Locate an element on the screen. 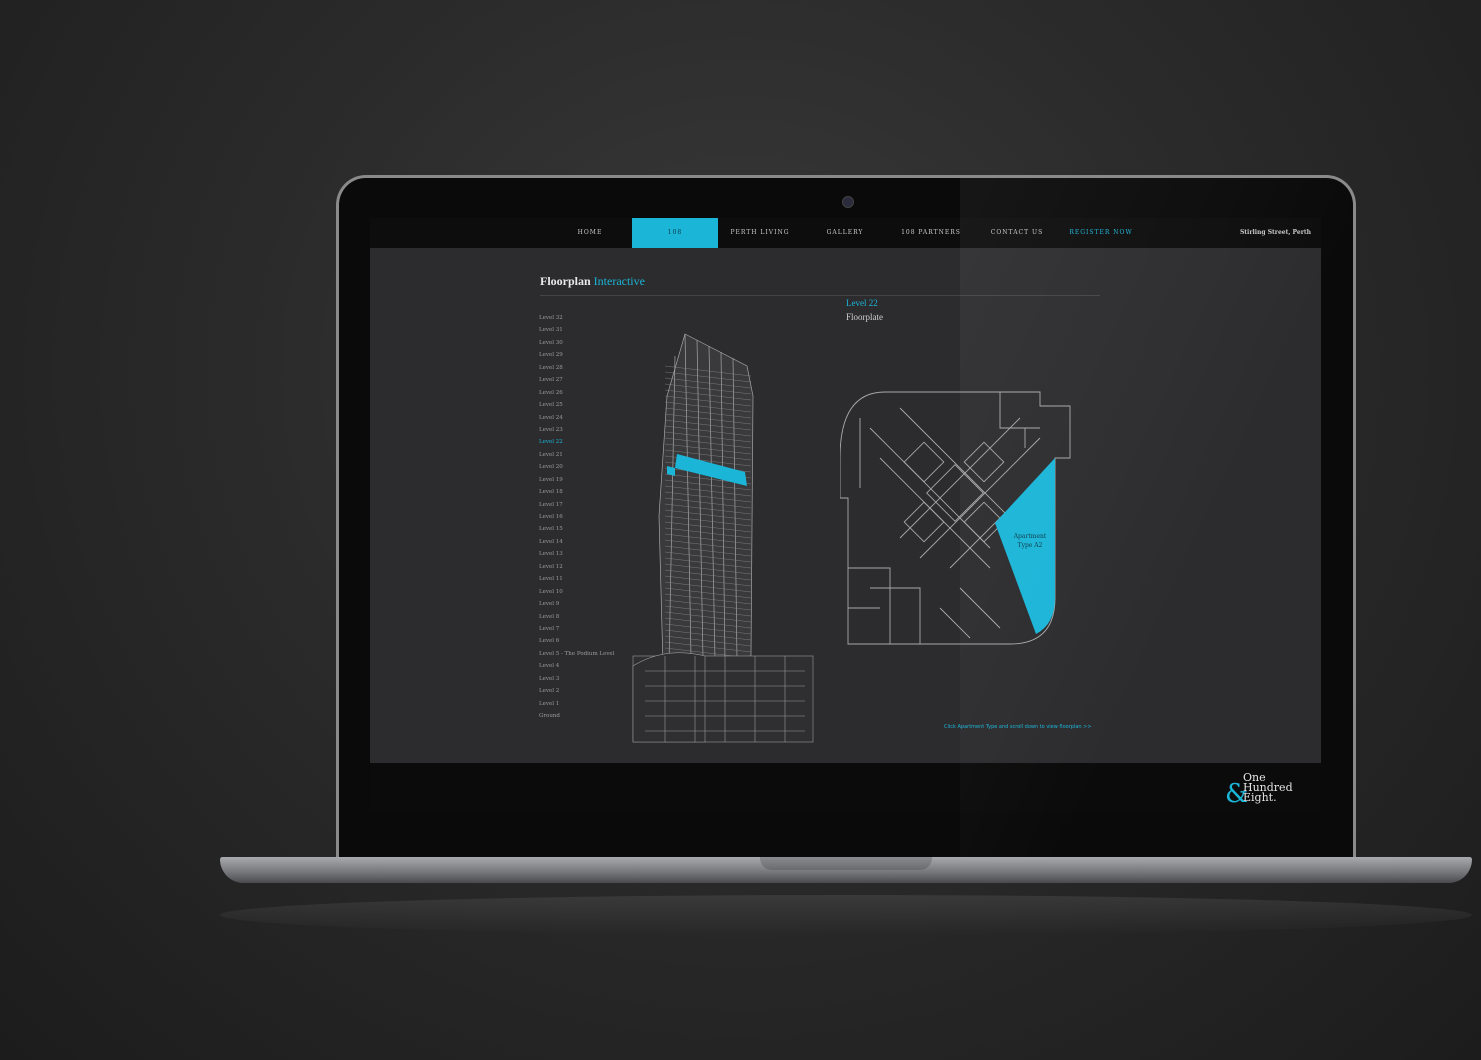 The height and width of the screenshot is (1060, 1481). level-item: Level 12 is located at coordinates (576, 567).